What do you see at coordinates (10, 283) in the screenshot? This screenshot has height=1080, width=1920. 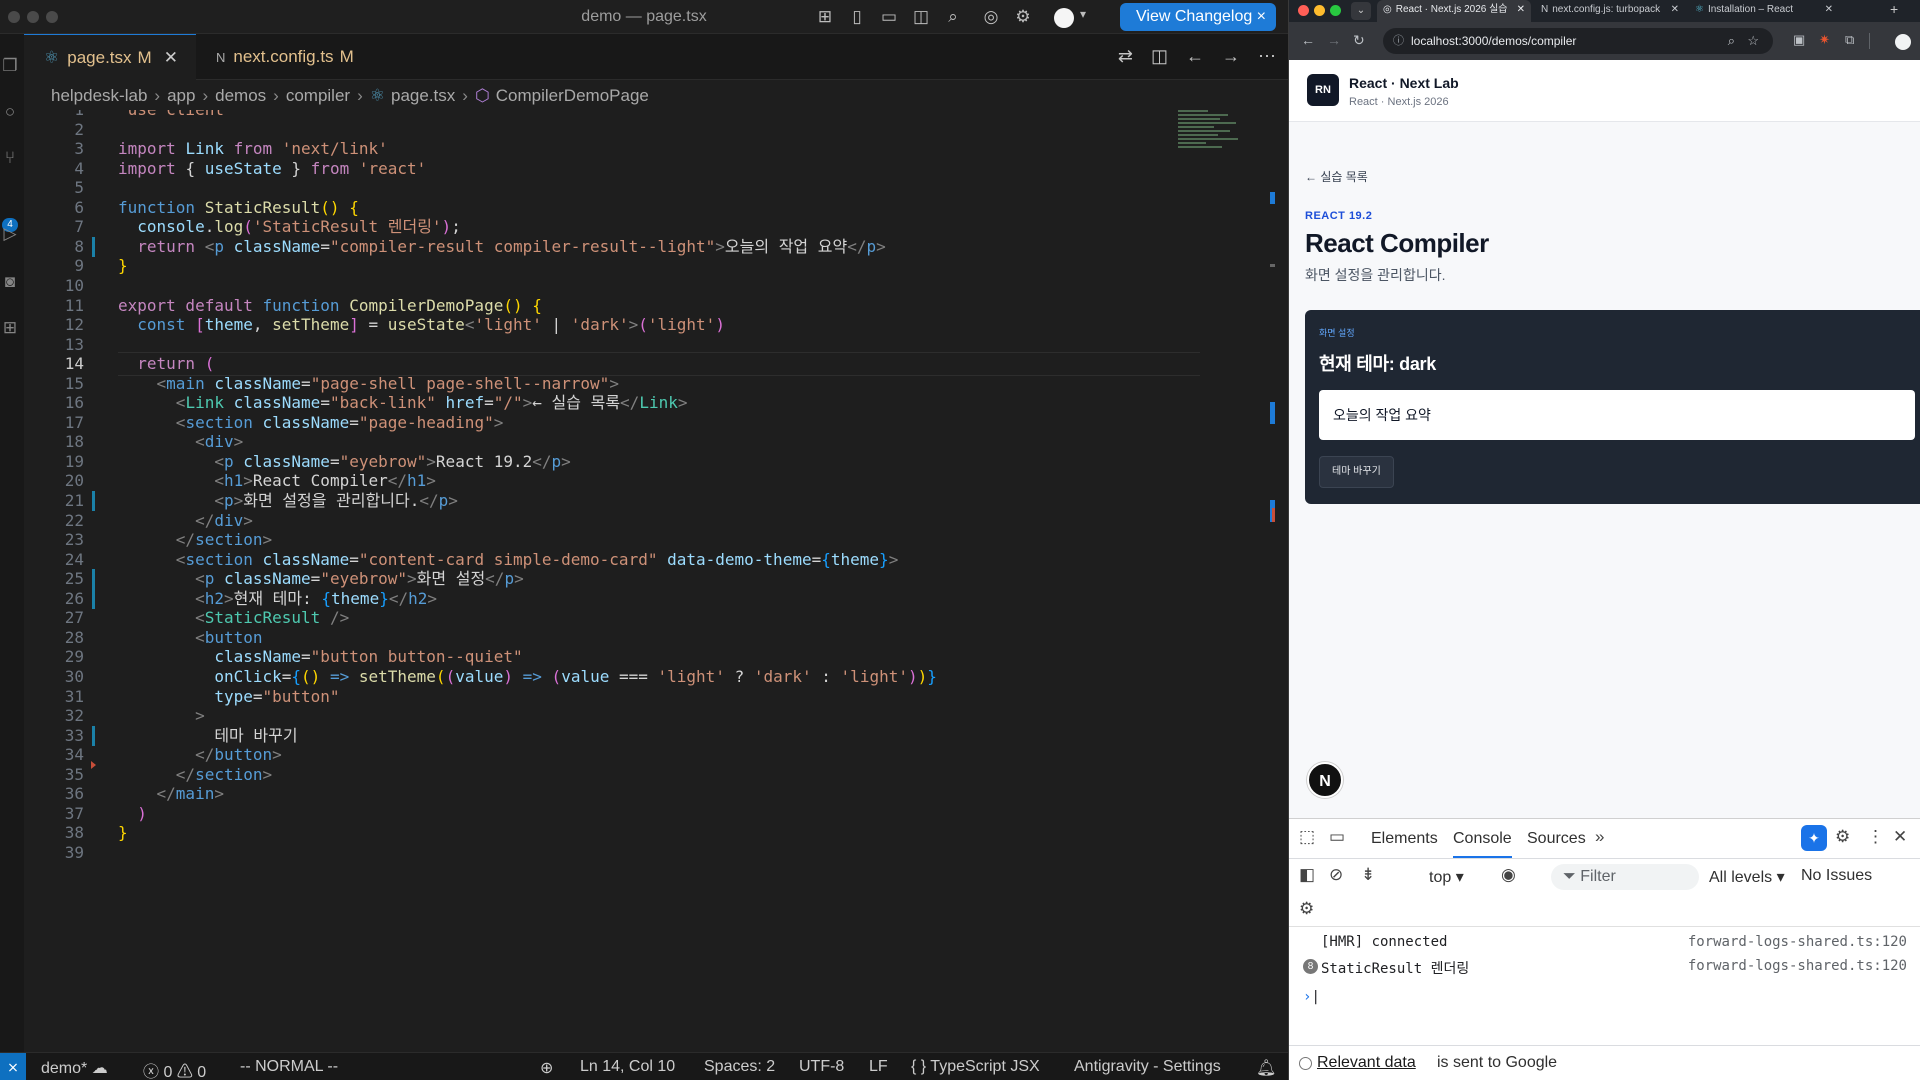 I see `remote-explorer-icon: ◙` at bounding box center [10, 283].